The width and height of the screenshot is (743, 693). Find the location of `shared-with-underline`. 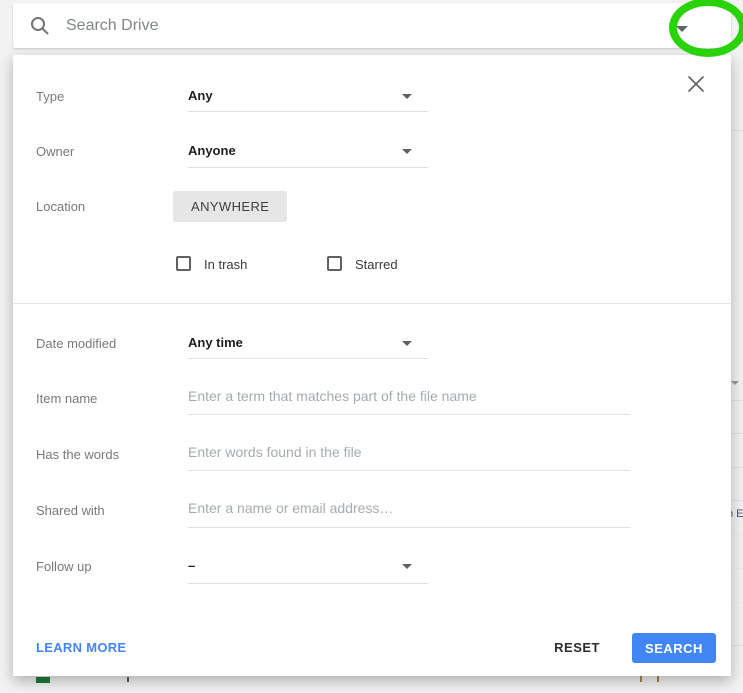

shared-with-underline is located at coordinates (409, 527).